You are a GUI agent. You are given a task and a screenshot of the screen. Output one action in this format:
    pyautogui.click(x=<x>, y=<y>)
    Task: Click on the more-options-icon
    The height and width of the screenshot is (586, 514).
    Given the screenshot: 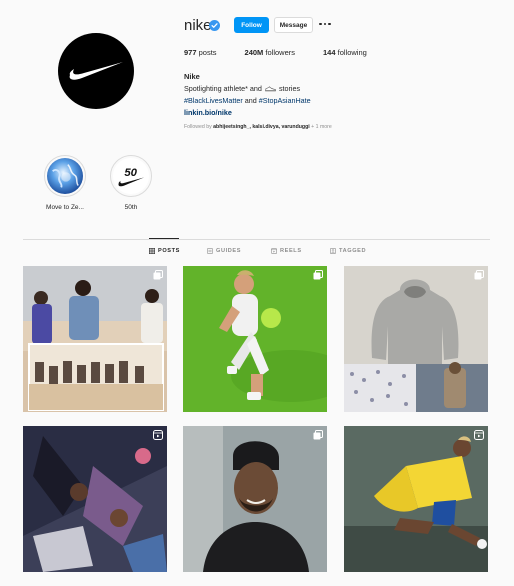 What is the action you would take?
    pyautogui.click(x=326, y=24)
    